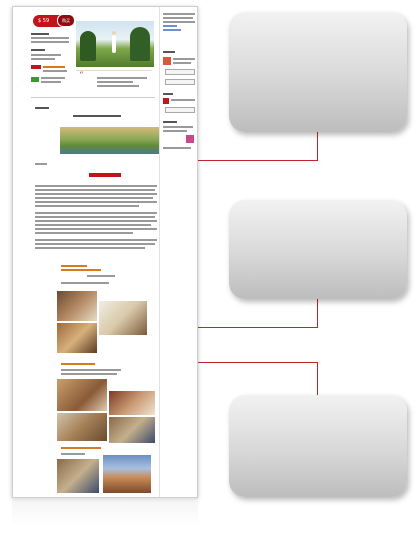 Image resolution: width=420 pixels, height=545 pixels. I want to click on red-heading, so click(105, 175).